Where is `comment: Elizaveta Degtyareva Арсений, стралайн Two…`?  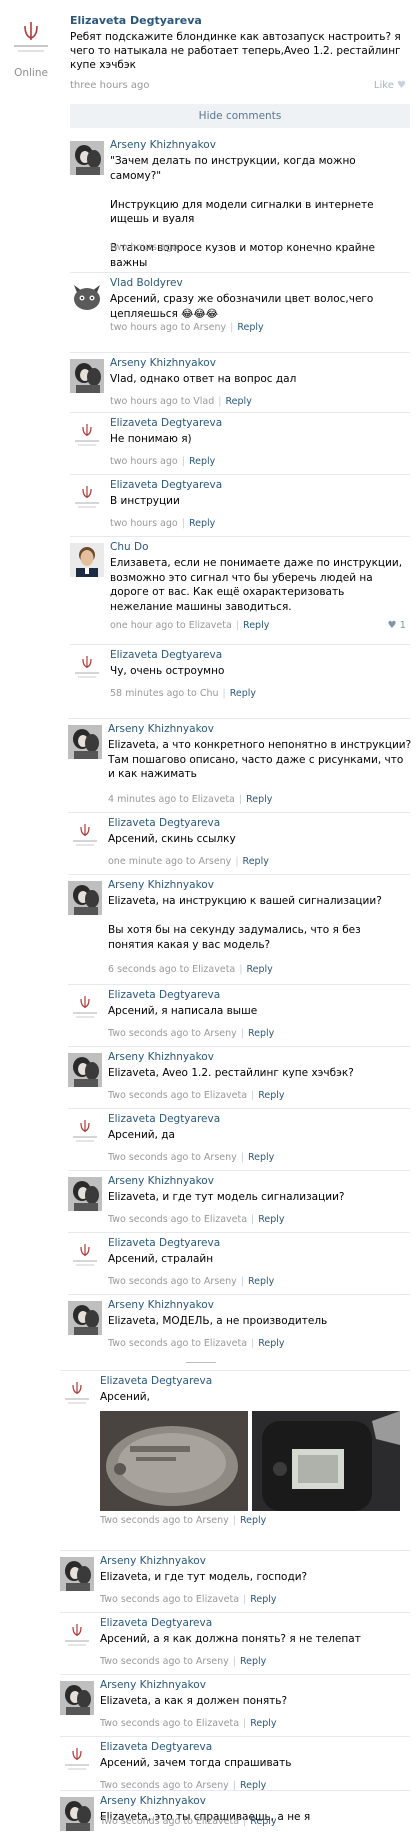
comment: Elizaveta Degtyareva Арсений, стралайн Two… is located at coordinates (239, 1262).